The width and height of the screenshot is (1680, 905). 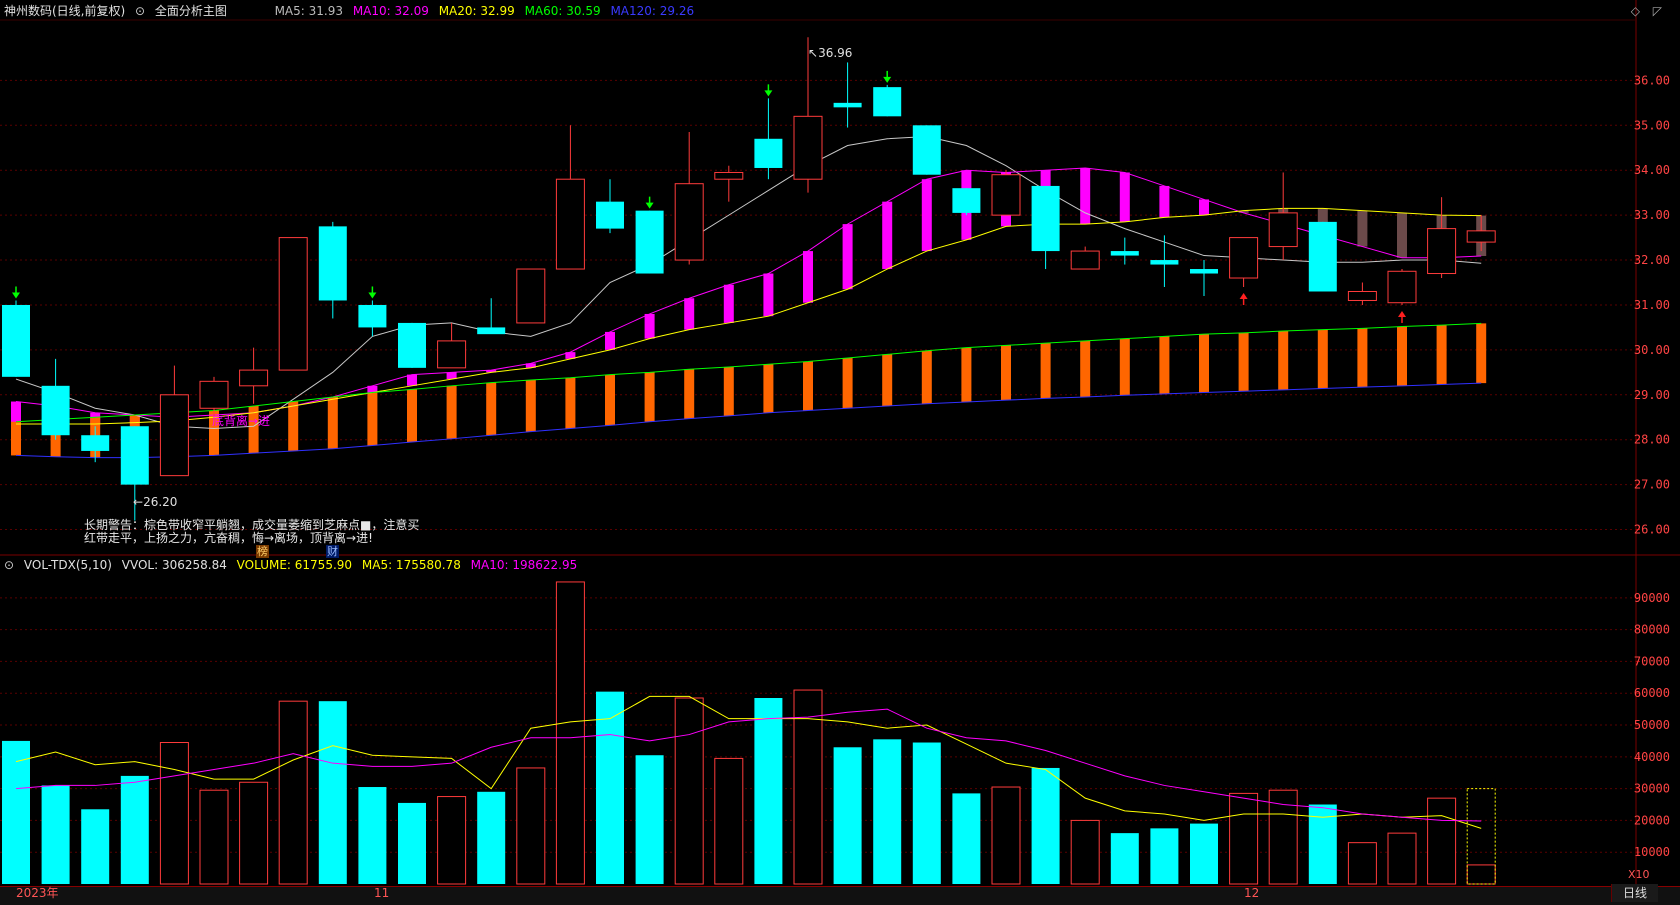 I want to click on volume-tick-label: 10000, so click(x=1652, y=852).